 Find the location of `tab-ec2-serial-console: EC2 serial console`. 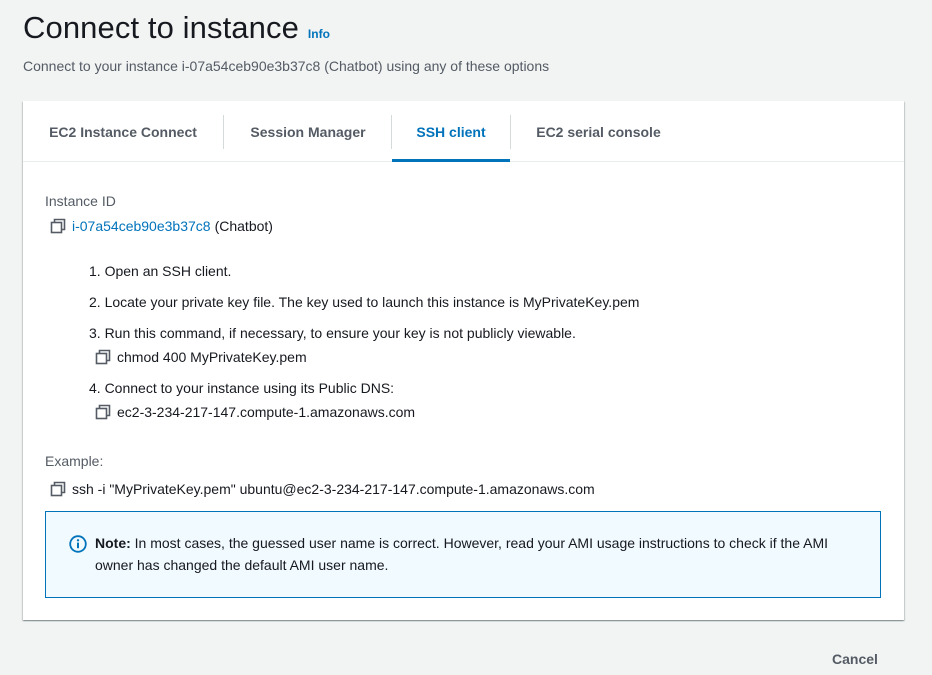

tab-ec2-serial-console: EC2 serial console is located at coordinates (598, 131).